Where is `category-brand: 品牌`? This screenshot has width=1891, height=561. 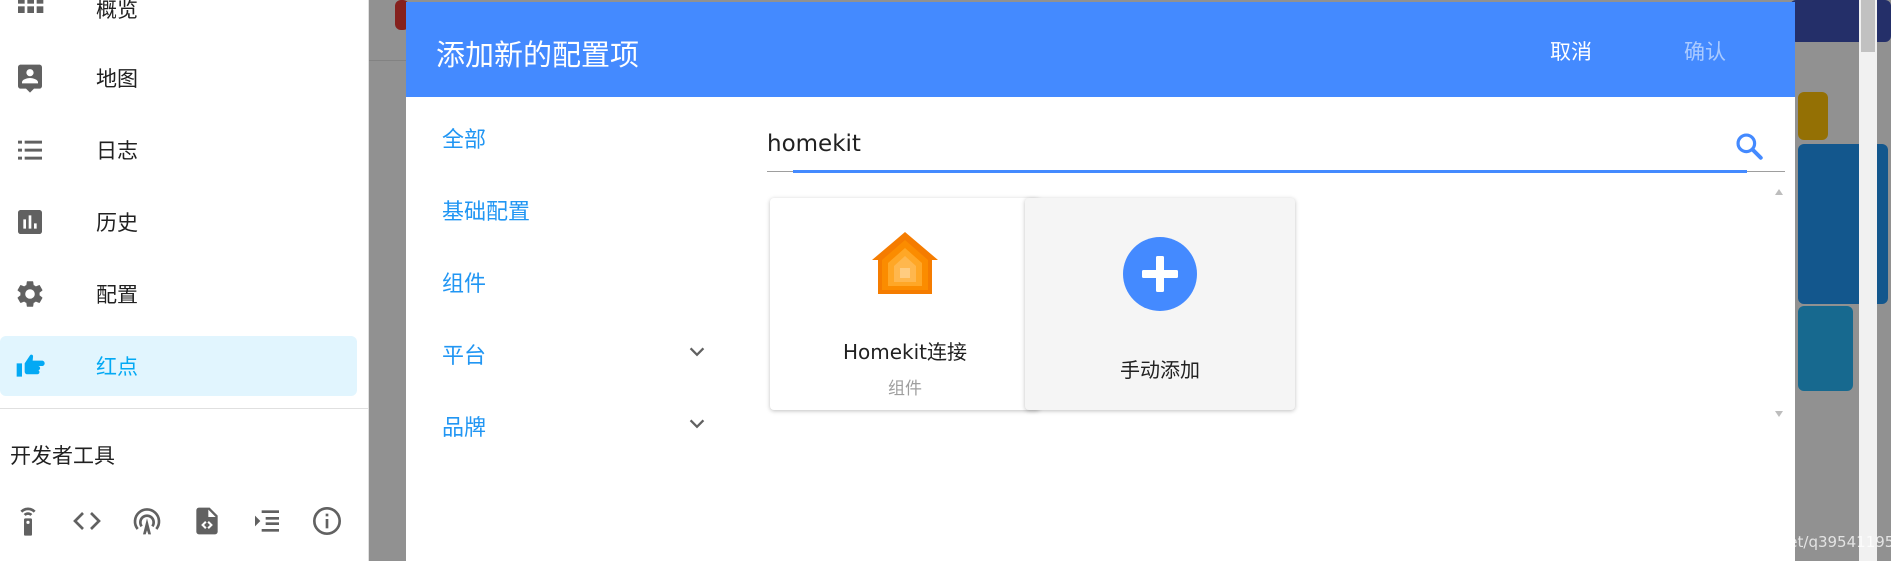
category-brand: 品牌 is located at coordinates (464, 426).